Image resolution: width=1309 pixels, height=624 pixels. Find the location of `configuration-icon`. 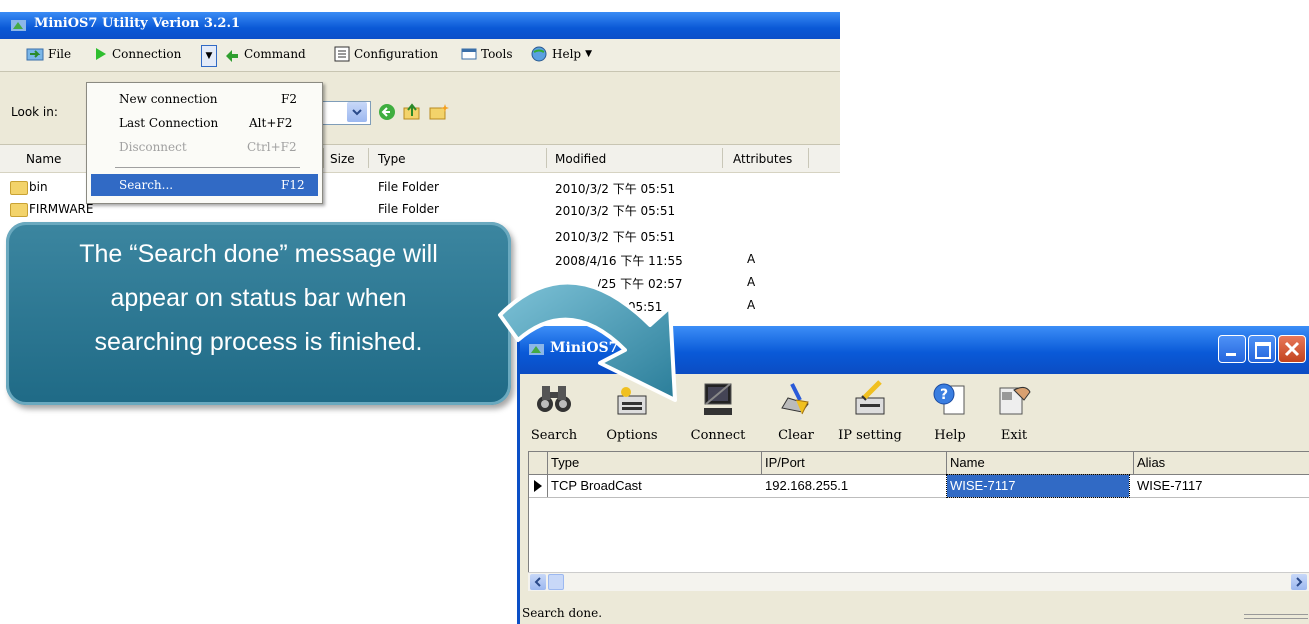

configuration-icon is located at coordinates (342, 54).